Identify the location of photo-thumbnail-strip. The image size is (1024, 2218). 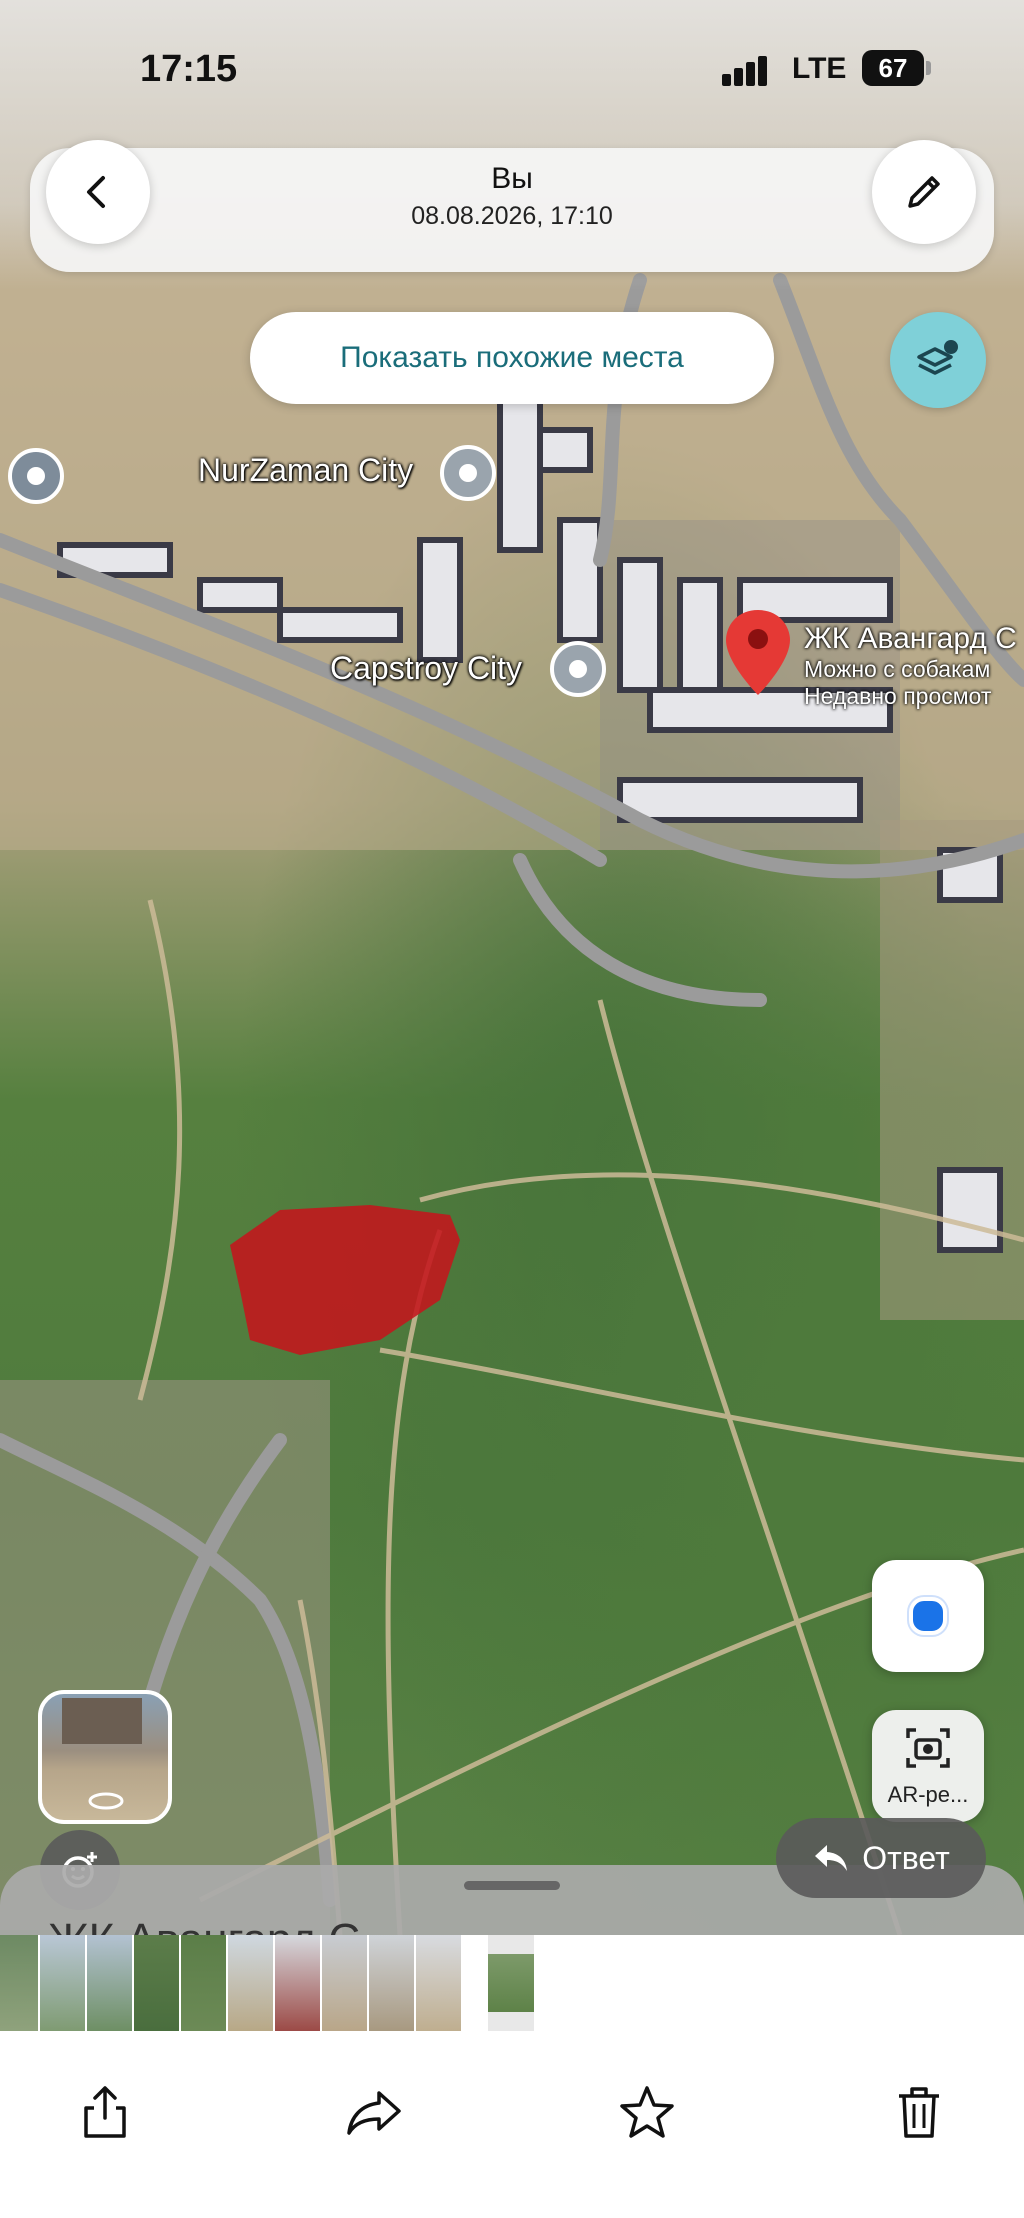
(512, 1983).